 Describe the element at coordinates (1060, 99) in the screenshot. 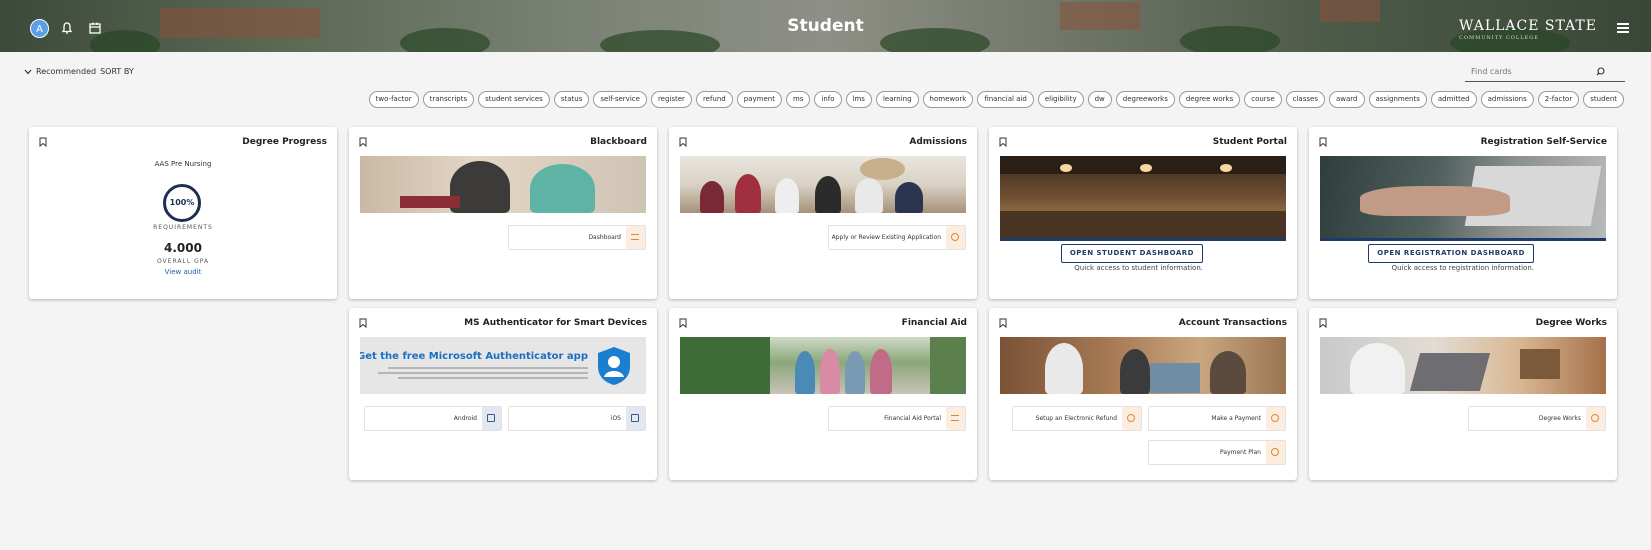

I see `tag-chip: eligibility` at that location.